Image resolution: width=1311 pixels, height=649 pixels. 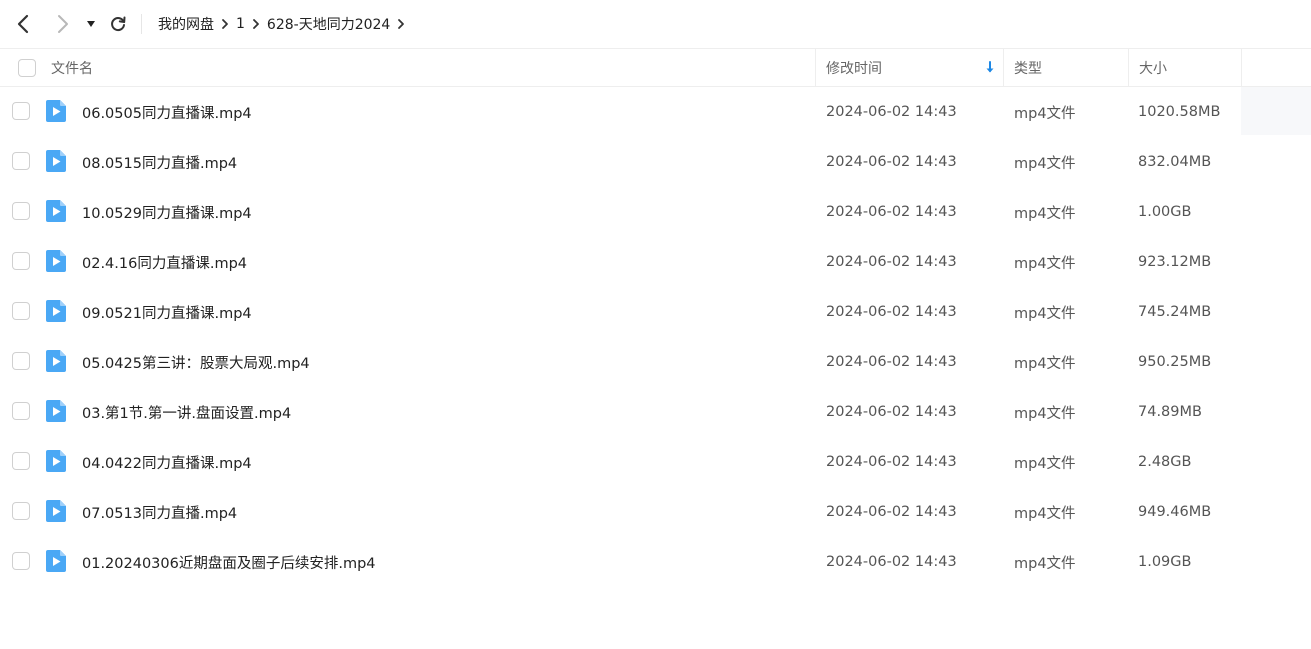 I want to click on file-size: 1.09GB, so click(x=1165, y=562).